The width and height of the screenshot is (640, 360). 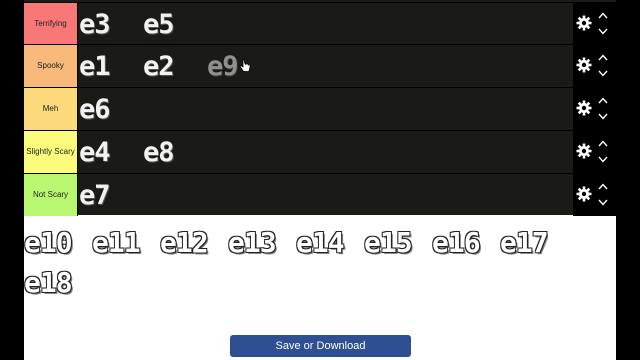 I want to click on tier-item-dragging: e9, so click(x=252, y=66).